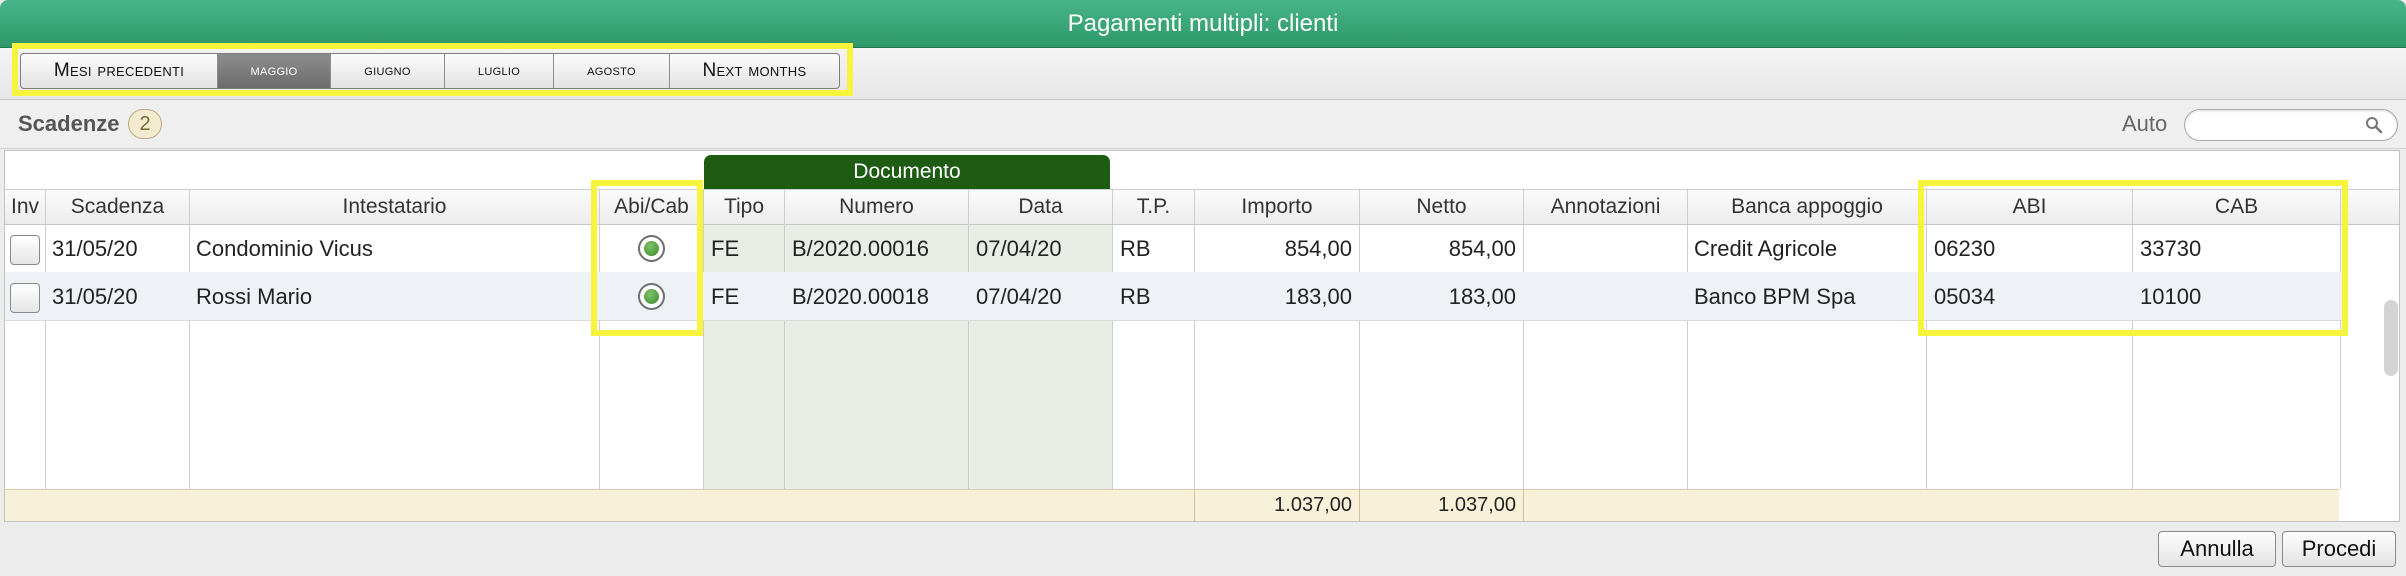 This screenshot has width=2406, height=576. I want to click on cell-netto: 183,00, so click(1482, 296).